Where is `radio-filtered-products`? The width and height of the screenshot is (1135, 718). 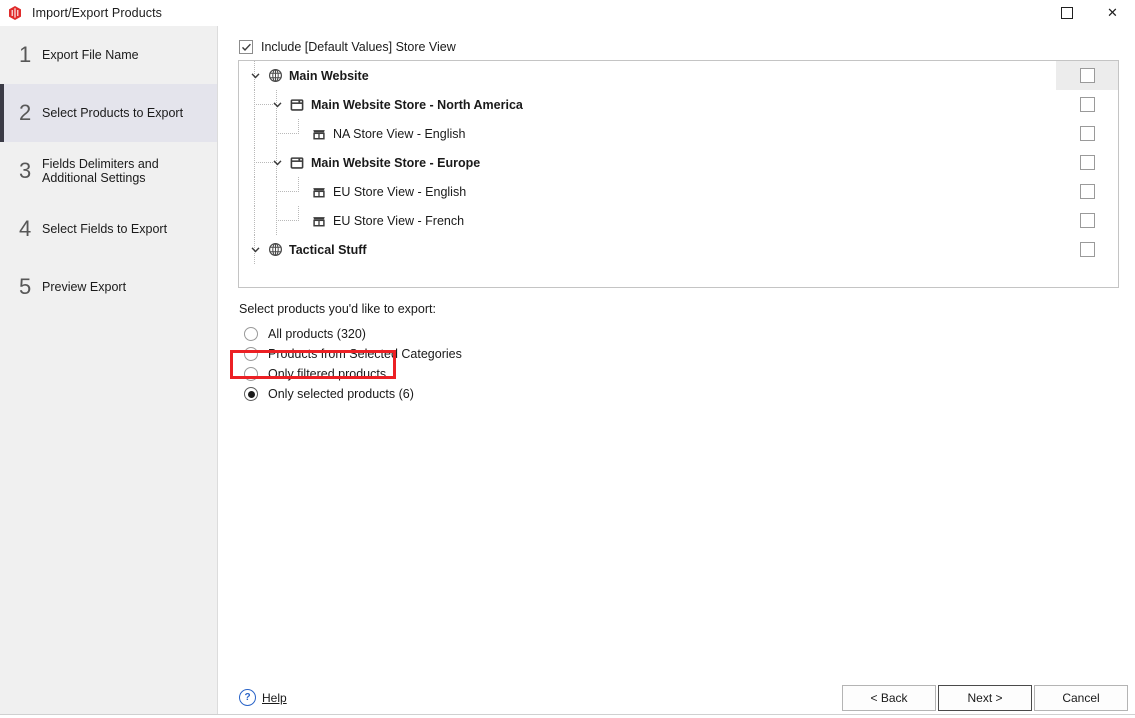 radio-filtered-products is located at coordinates (251, 374).